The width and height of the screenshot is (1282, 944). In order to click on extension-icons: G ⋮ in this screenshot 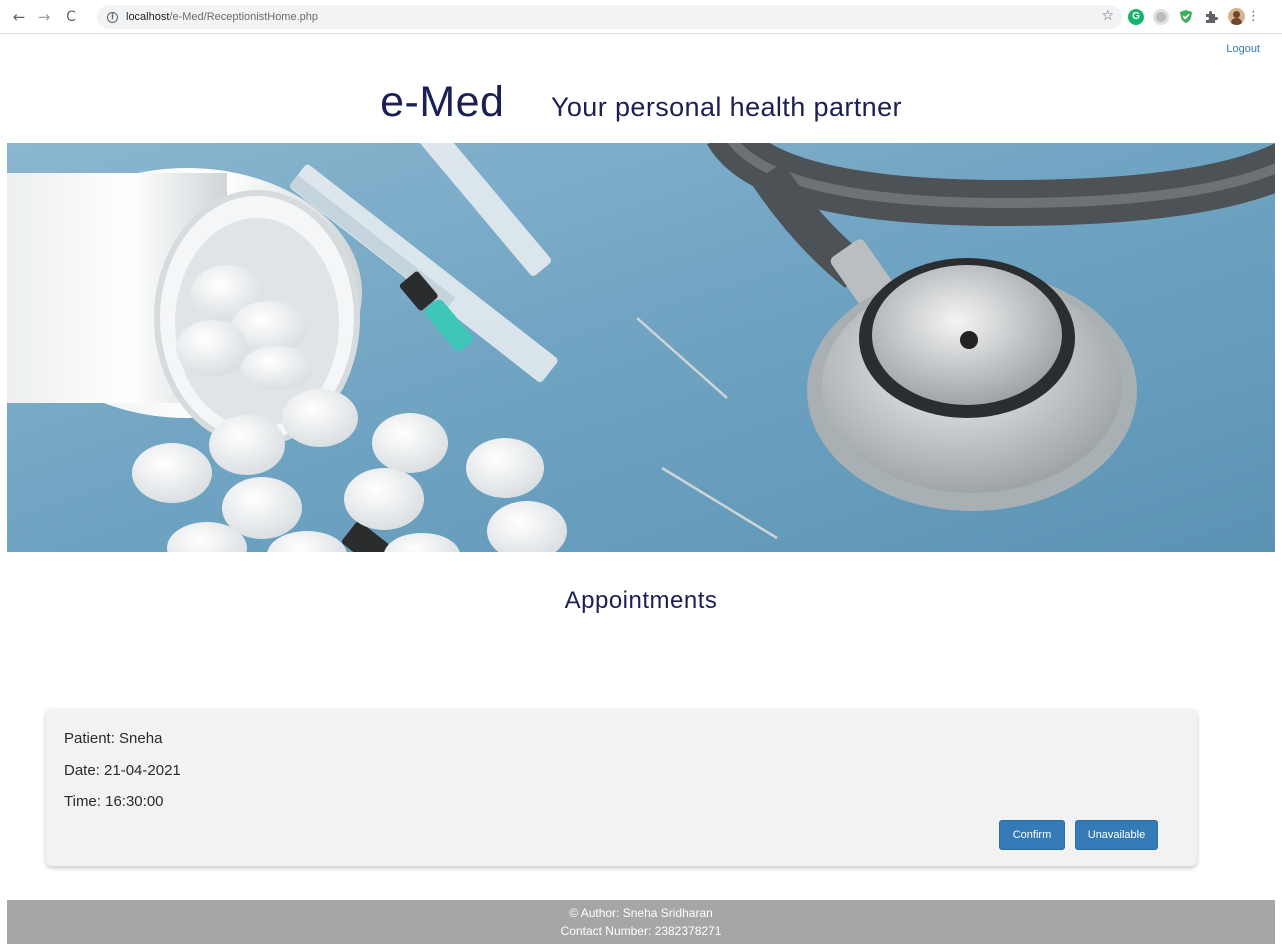, I will do `click(1194, 16)`.